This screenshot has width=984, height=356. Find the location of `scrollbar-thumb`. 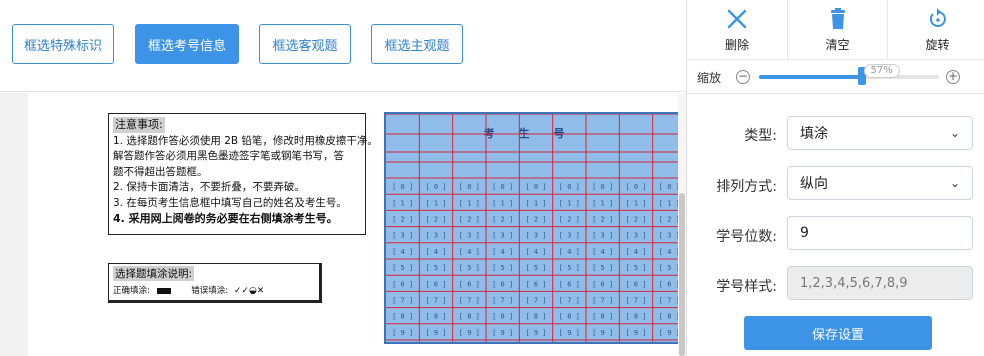

scrollbar-thumb is located at coordinates (682, 274).